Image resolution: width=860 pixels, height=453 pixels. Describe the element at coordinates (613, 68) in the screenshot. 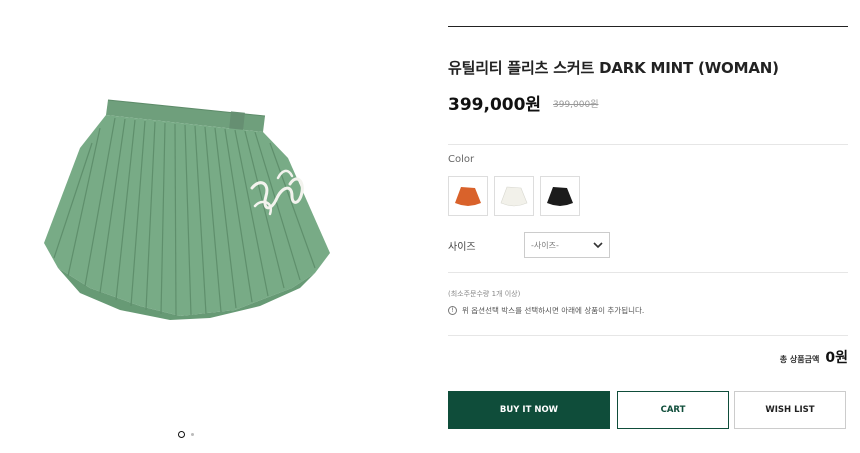

I see `product-title: 유틸리티 플리츠 스커트 DARK MINT (WOMAN)` at that location.